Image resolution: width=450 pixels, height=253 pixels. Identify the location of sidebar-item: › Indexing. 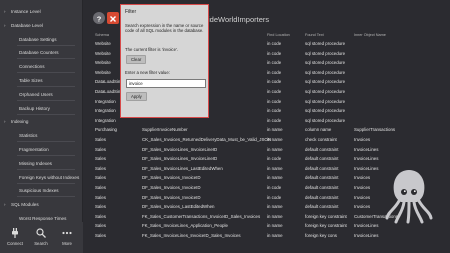
(41, 121).